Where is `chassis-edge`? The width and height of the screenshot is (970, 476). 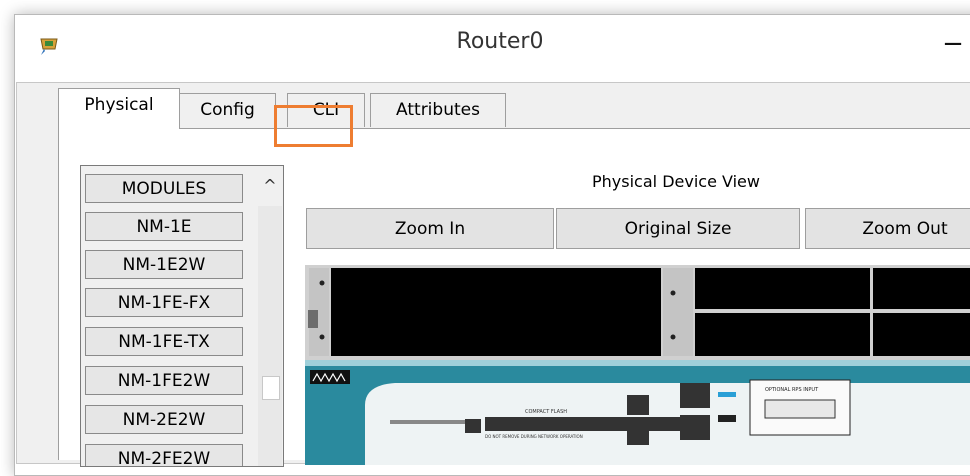
chassis-edge is located at coordinates (637, 363).